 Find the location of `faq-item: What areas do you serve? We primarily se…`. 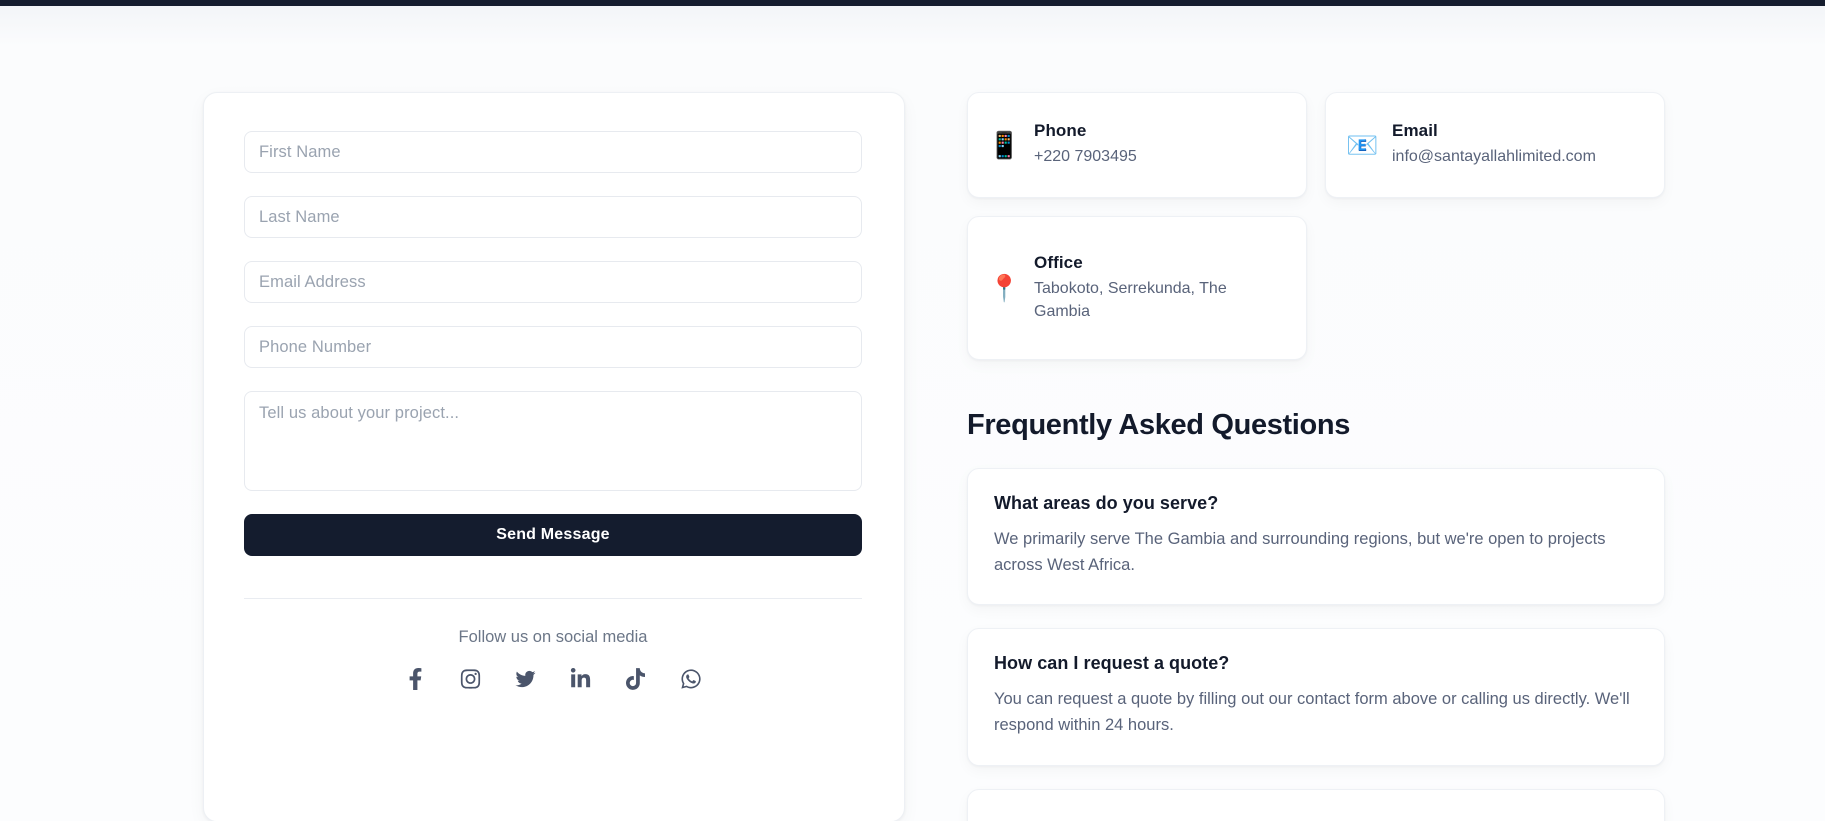

faq-item: What areas do you serve? We primarily se… is located at coordinates (1316, 537).